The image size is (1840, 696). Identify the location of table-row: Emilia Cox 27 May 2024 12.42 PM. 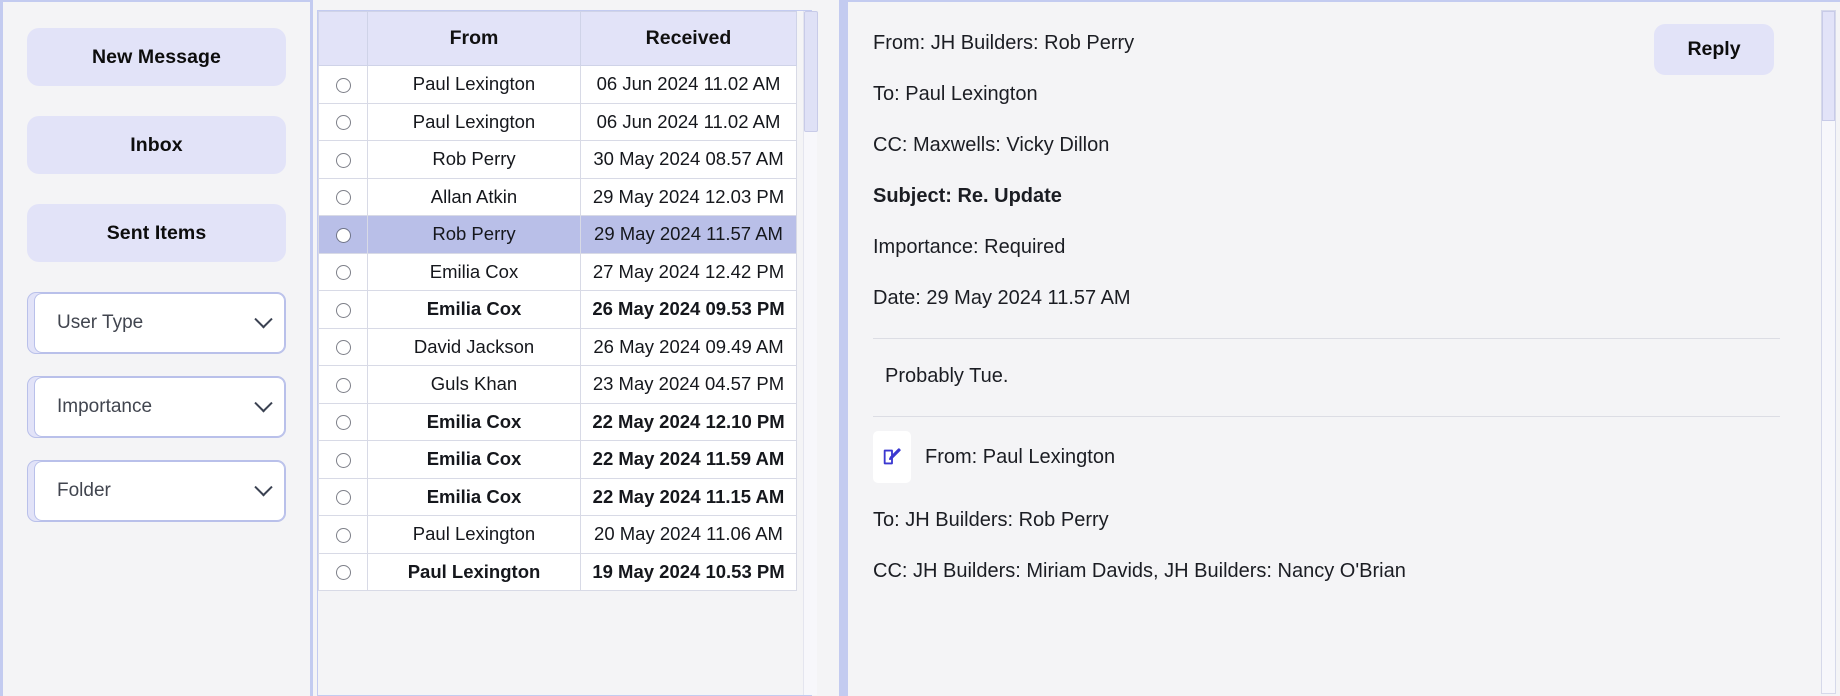
(557, 271).